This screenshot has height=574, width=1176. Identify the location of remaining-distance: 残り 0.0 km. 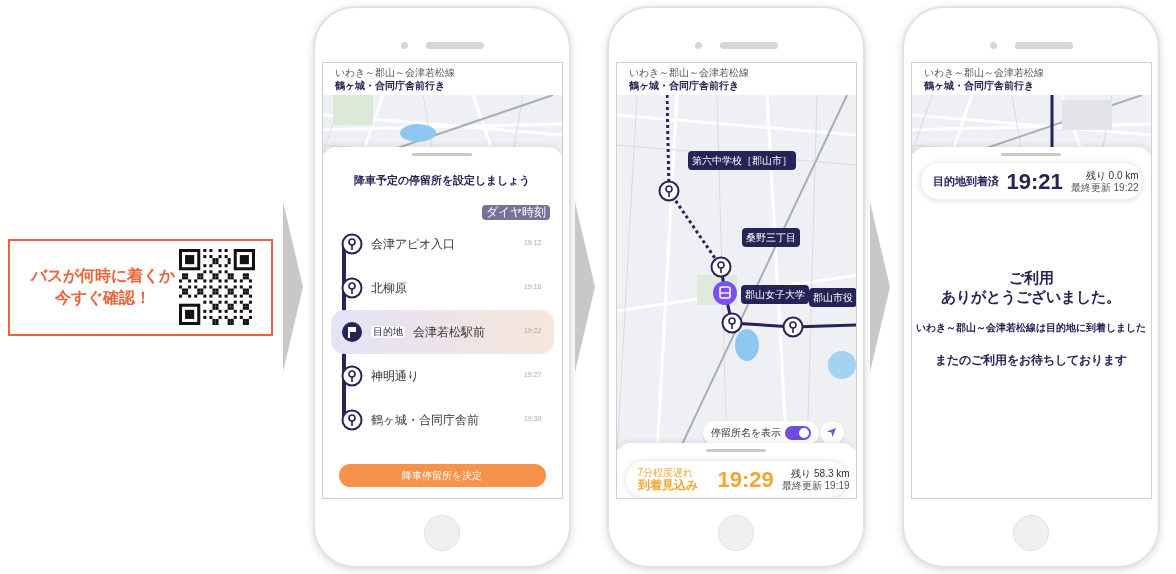
(1112, 175).